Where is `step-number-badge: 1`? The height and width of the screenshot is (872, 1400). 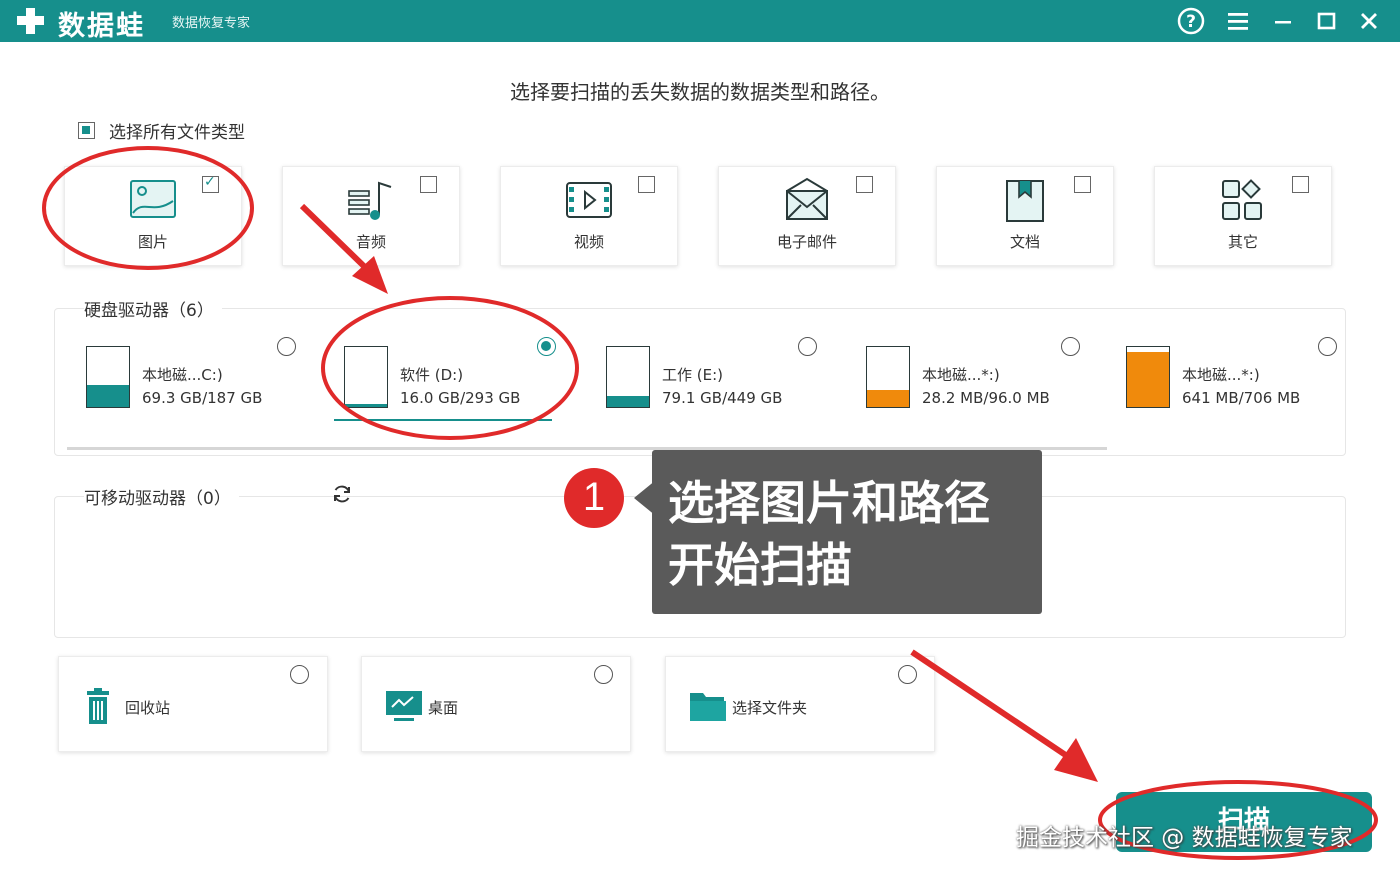 step-number-badge: 1 is located at coordinates (594, 498).